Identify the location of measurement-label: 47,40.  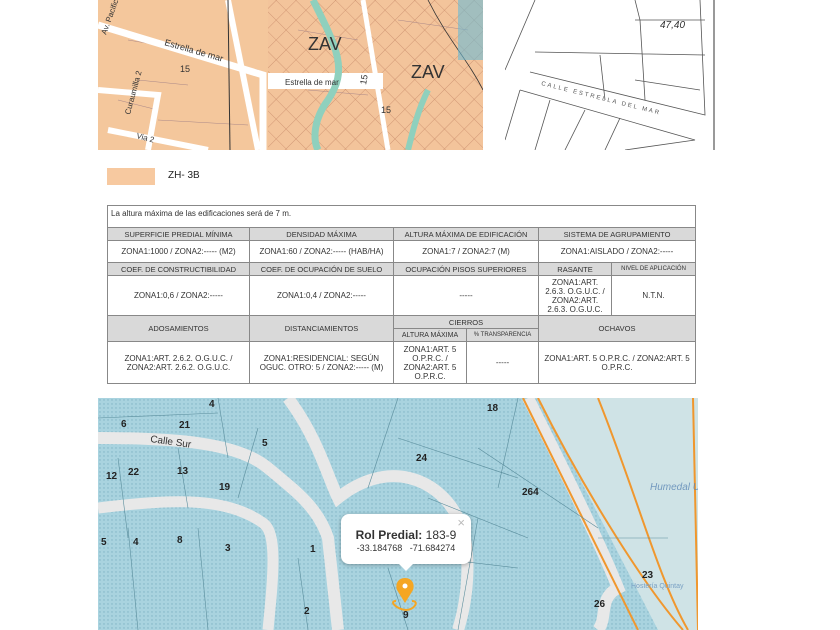
(672, 25).